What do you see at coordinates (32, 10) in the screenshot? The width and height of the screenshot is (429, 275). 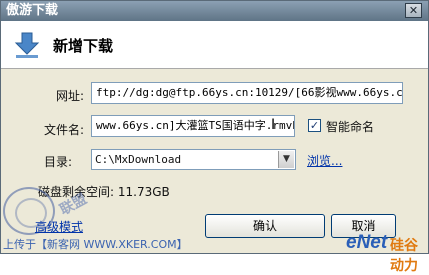 I see `window-title: 傲游下载` at bounding box center [32, 10].